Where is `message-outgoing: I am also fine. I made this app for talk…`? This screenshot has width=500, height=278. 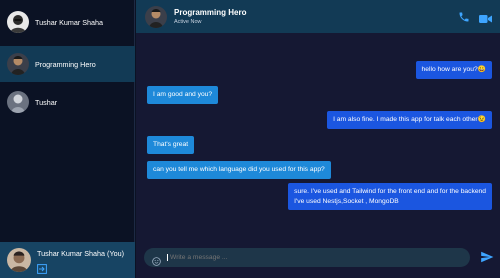 message-outgoing: I am also fine. I made this app for talk… is located at coordinates (409, 120).